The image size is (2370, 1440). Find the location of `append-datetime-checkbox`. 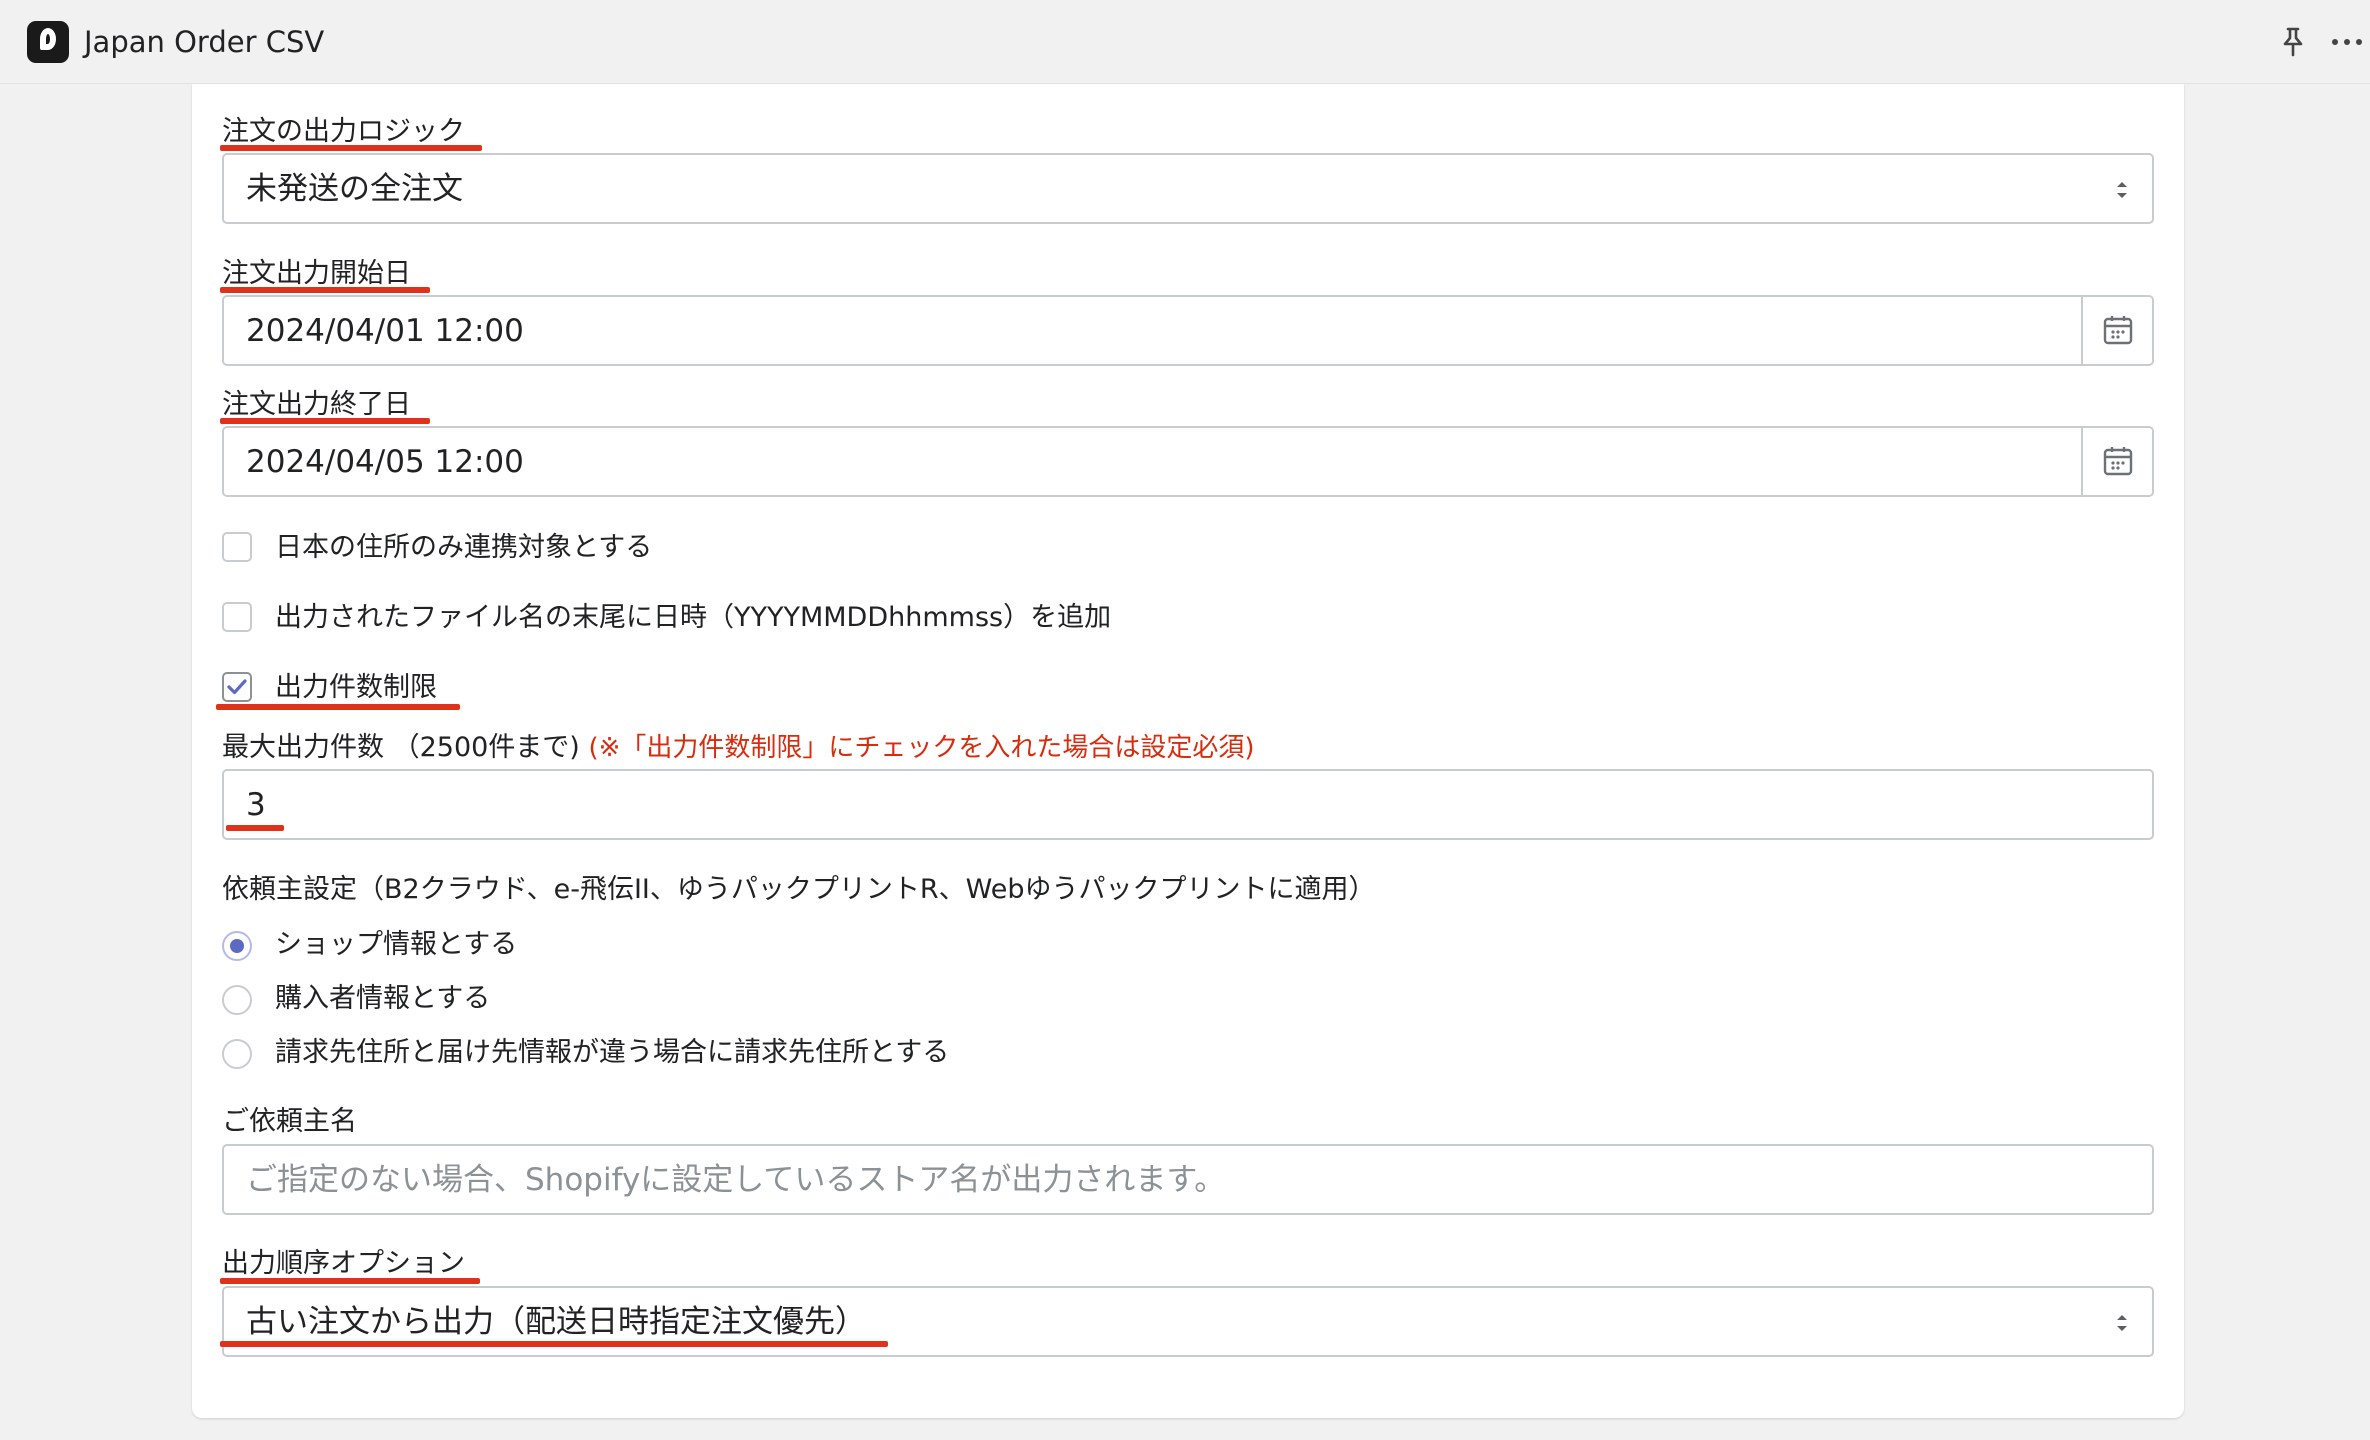

append-datetime-checkbox is located at coordinates (237, 617).